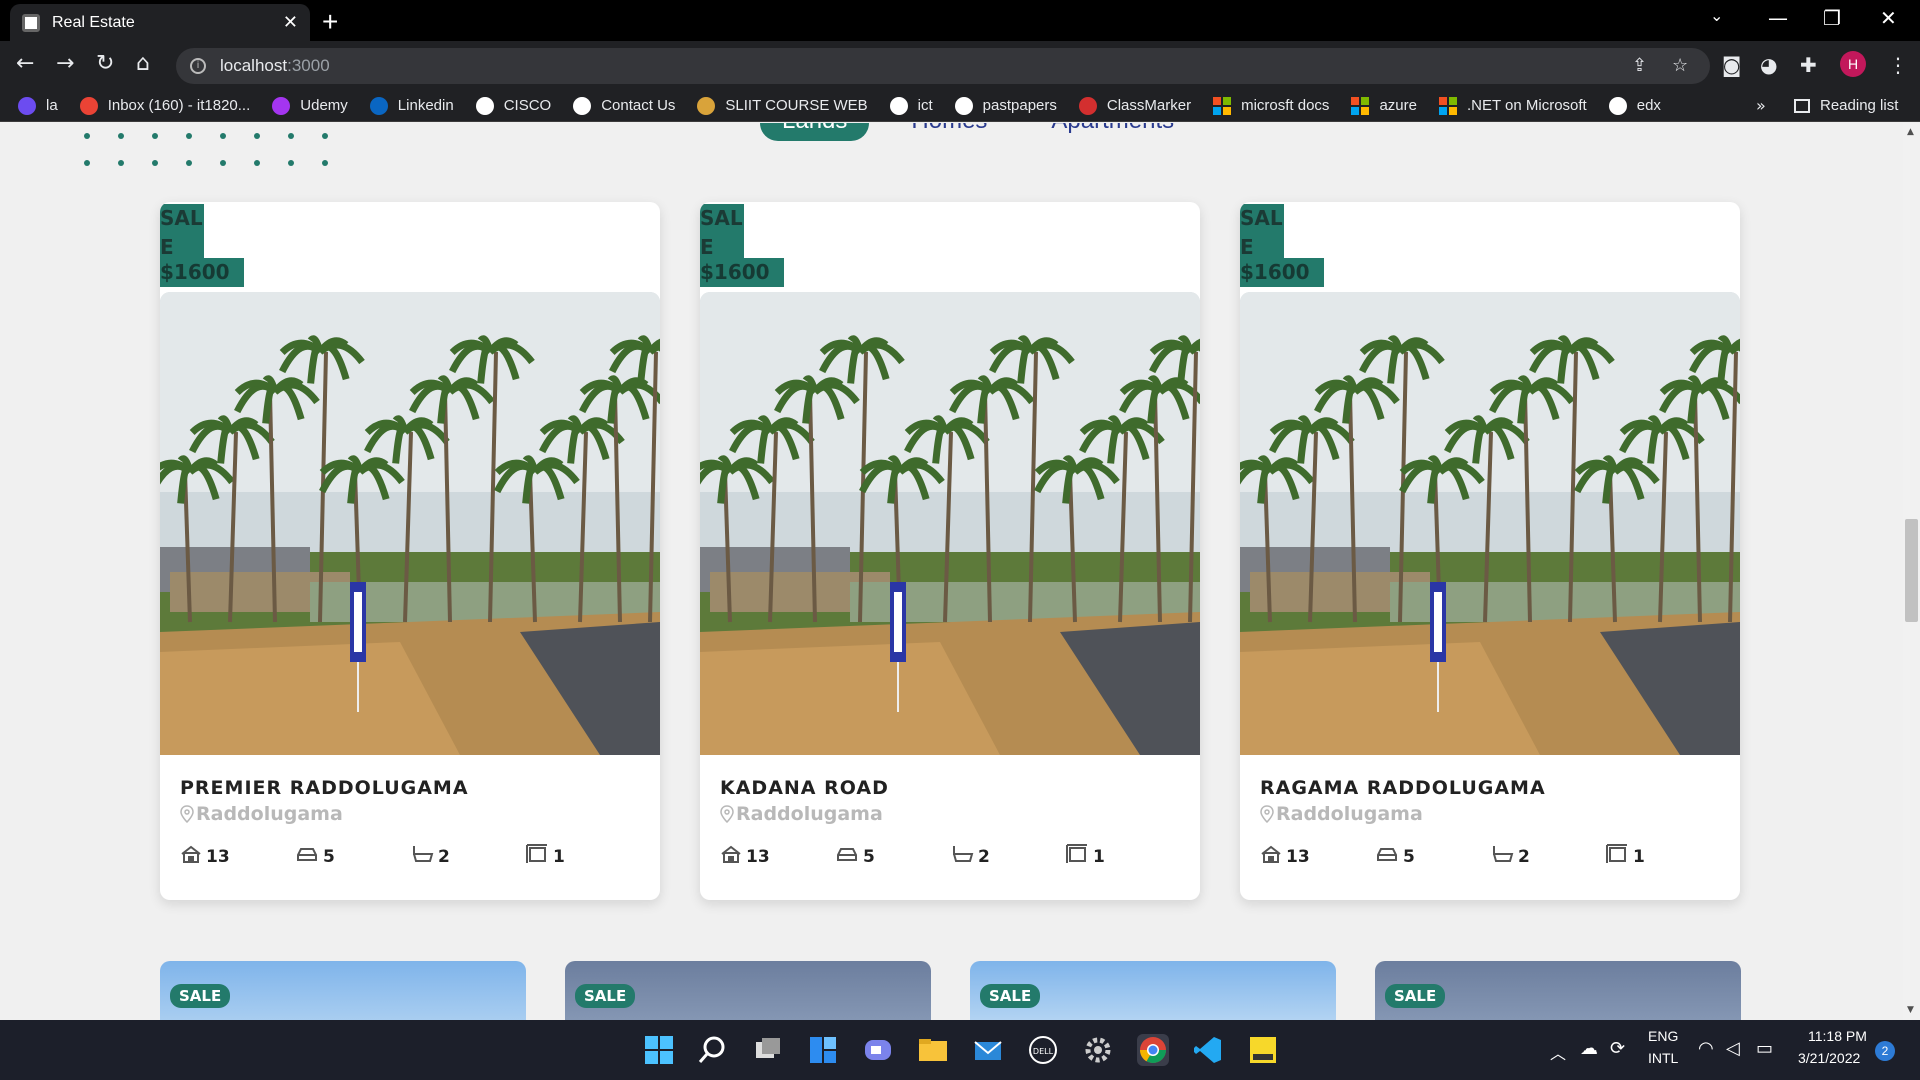 The width and height of the screenshot is (1920, 1080). I want to click on settings-gear-icon, so click(1098, 1050).